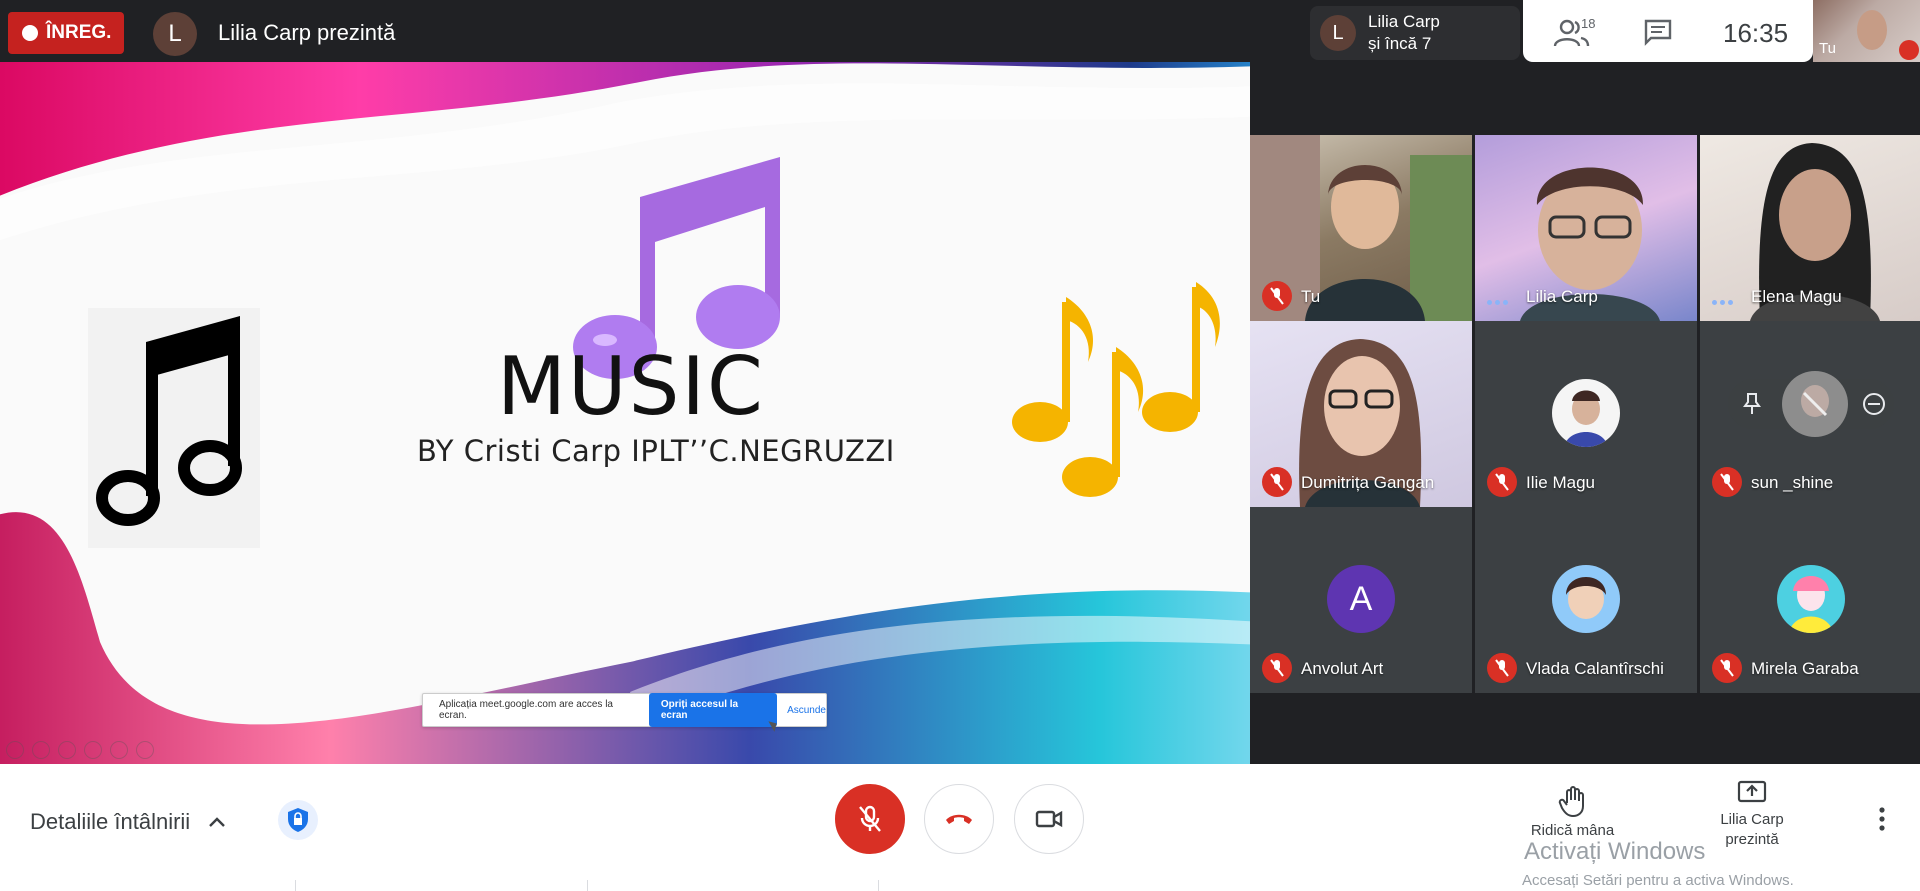 Image resolution: width=1920 pixels, height=891 pixels. I want to click on microphone-toggle-button, so click(870, 819).